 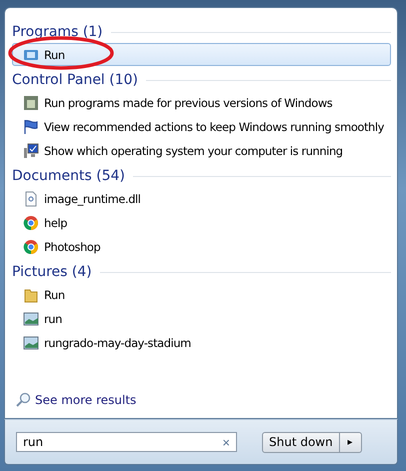 I want to click on shut-down-button: Shut down, so click(x=301, y=442).